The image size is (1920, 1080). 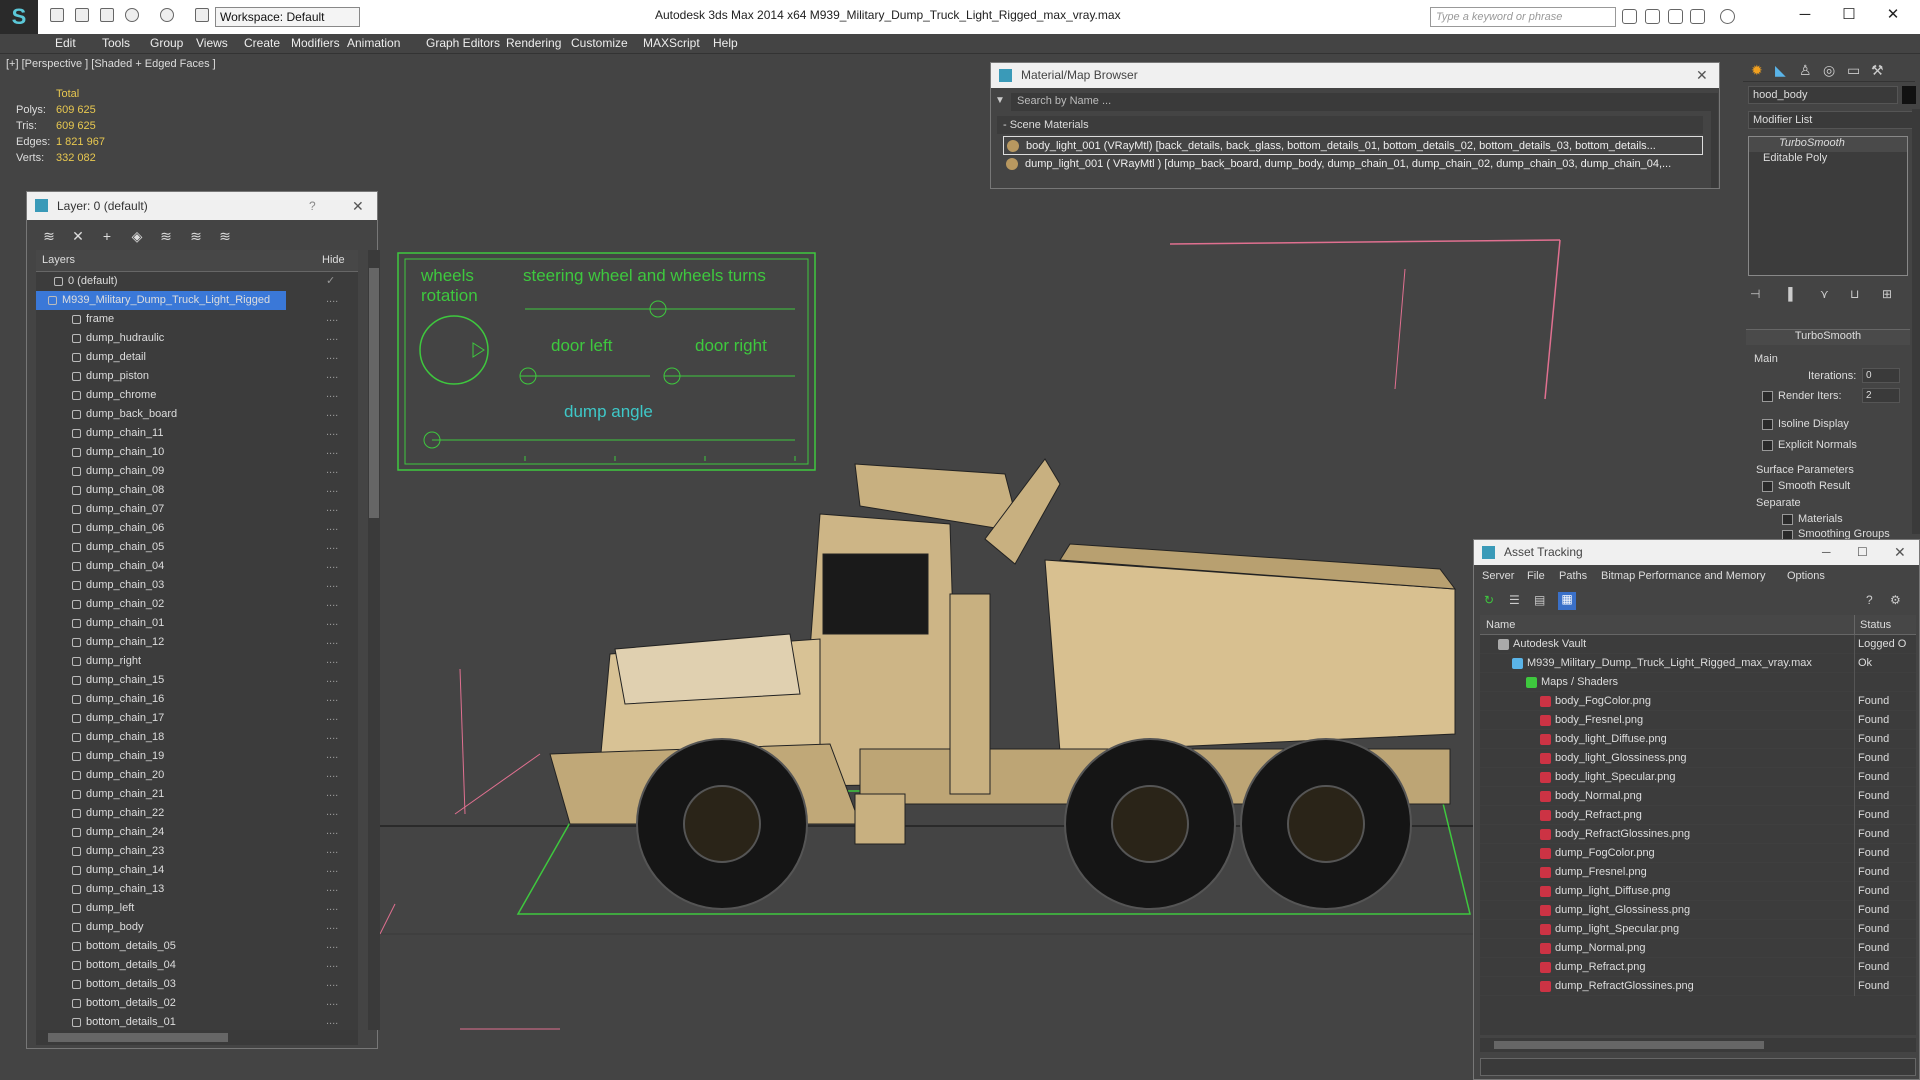 What do you see at coordinates (287, 17) in the screenshot?
I see `workspace-dropdown: Workspace: Default` at bounding box center [287, 17].